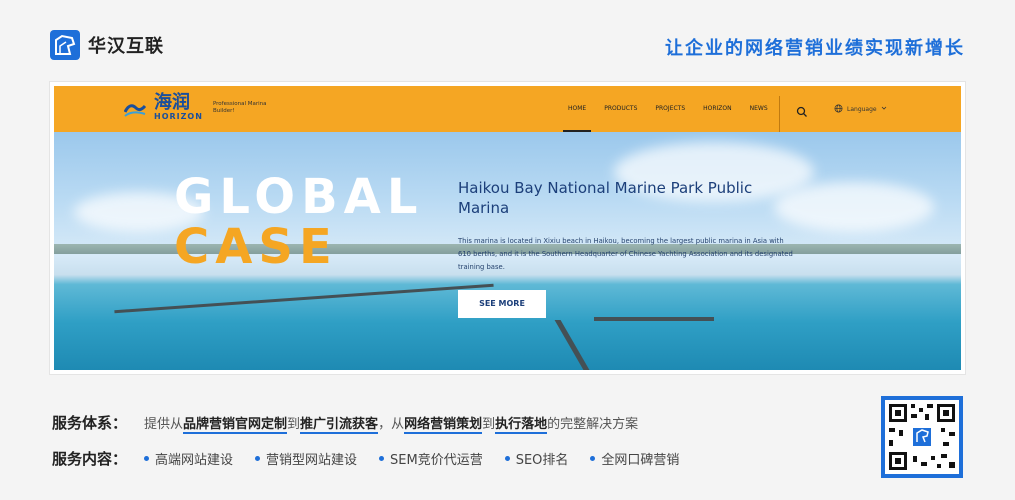 This screenshot has height=500, width=1015. Describe the element at coordinates (256, 247) in the screenshot. I see `hero-word-case: CASE` at that location.